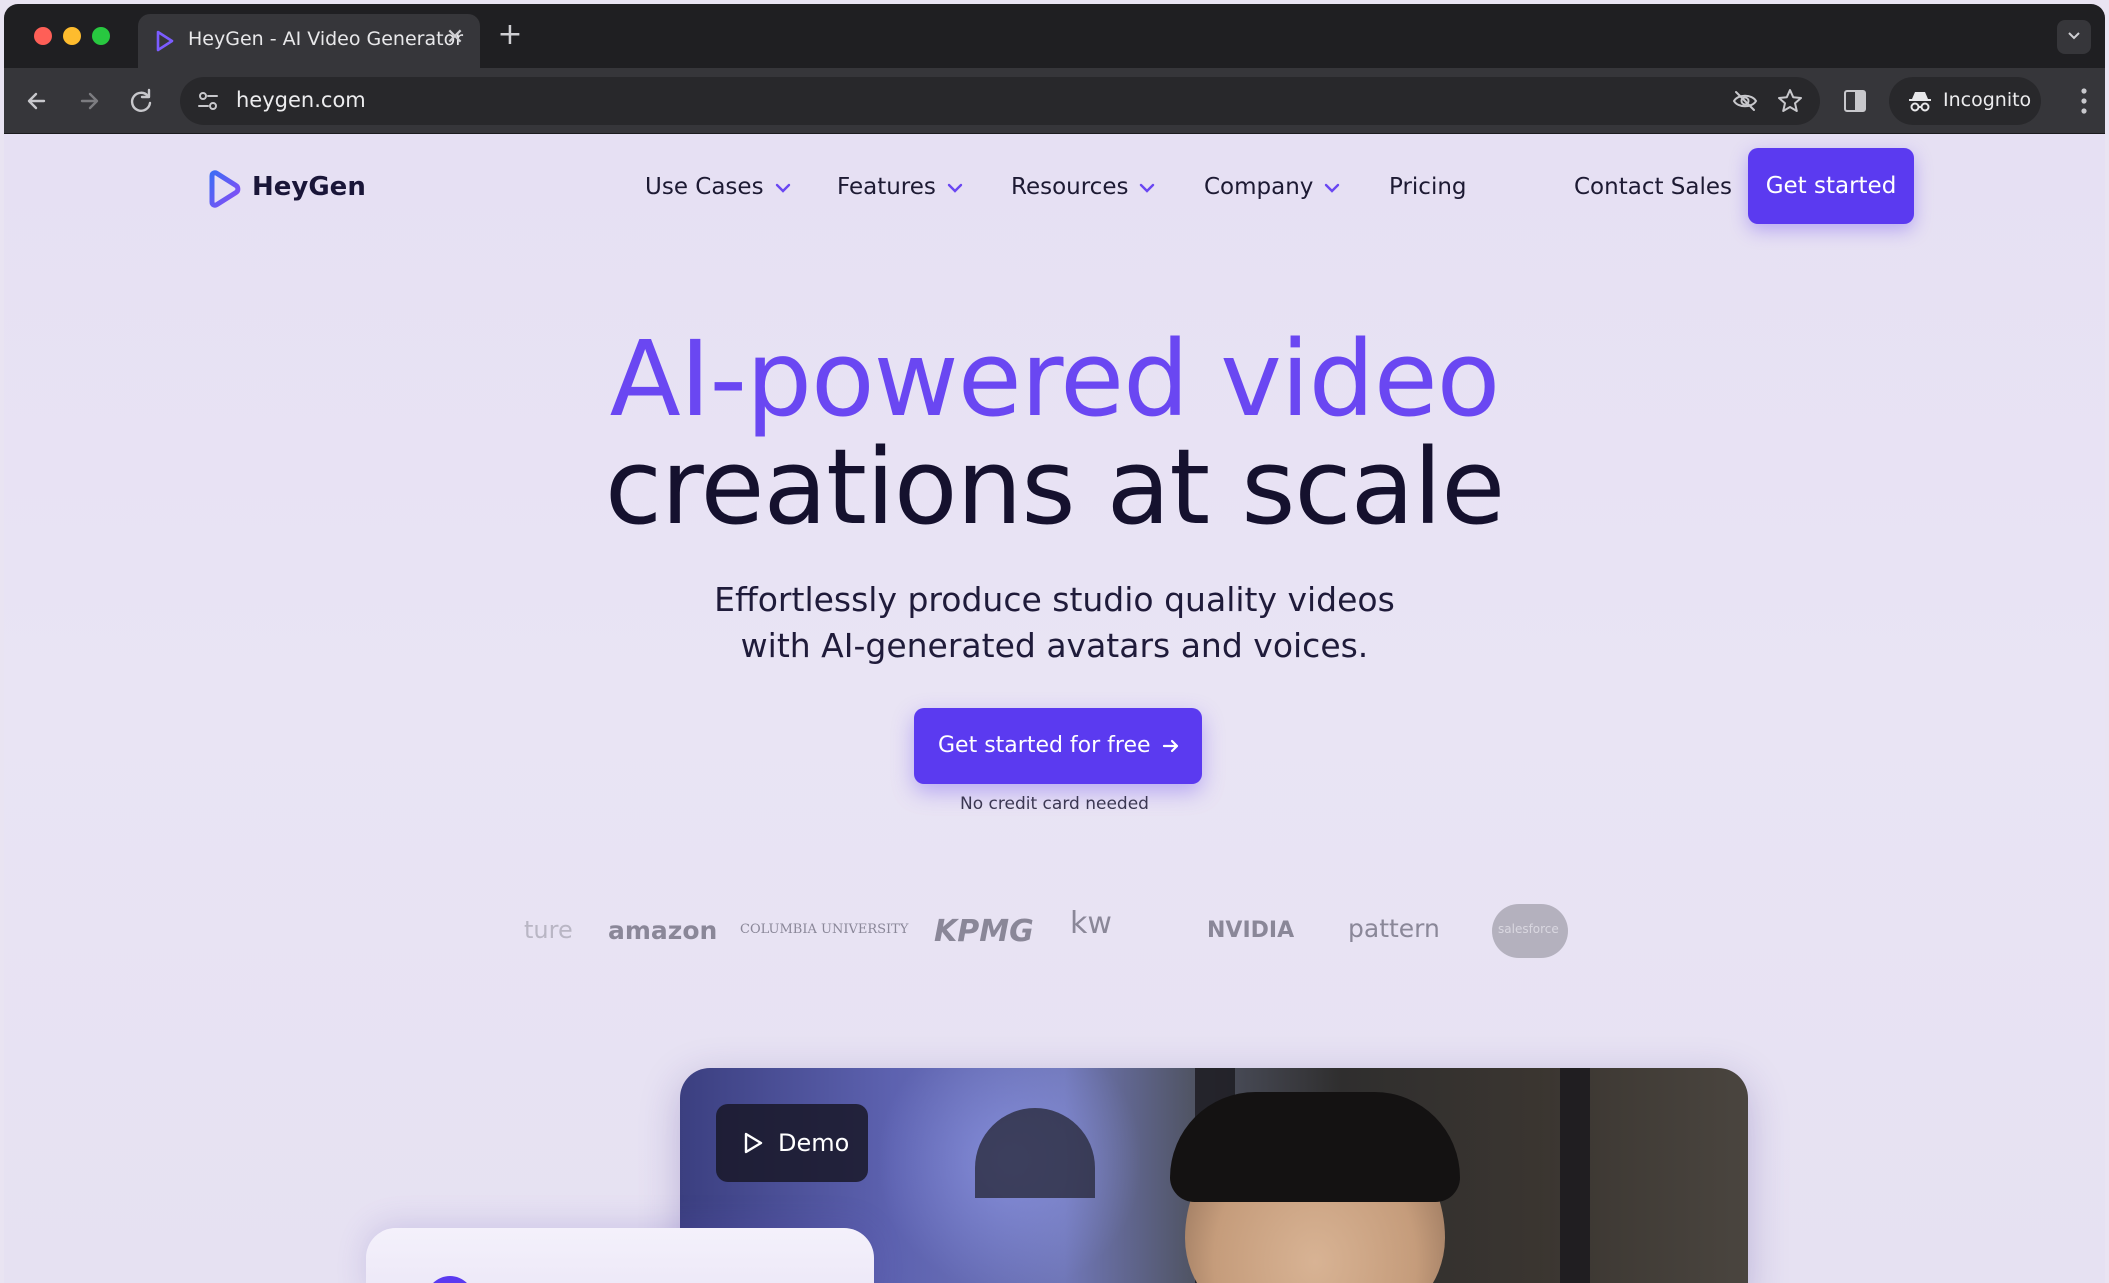  I want to click on hero-title-line2: creations at scale, so click(1054, 487).